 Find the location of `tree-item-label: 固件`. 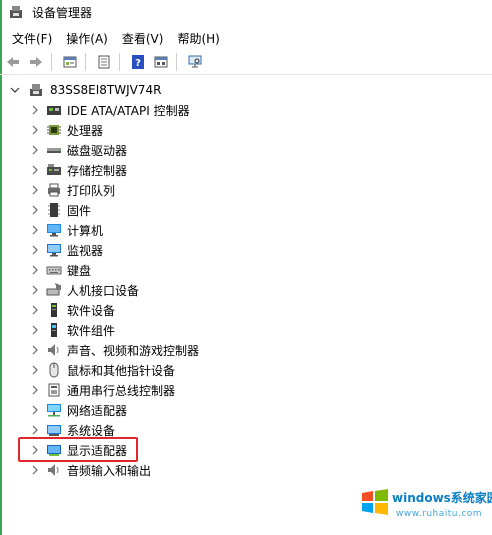

tree-item-label: 固件 is located at coordinates (79, 210).